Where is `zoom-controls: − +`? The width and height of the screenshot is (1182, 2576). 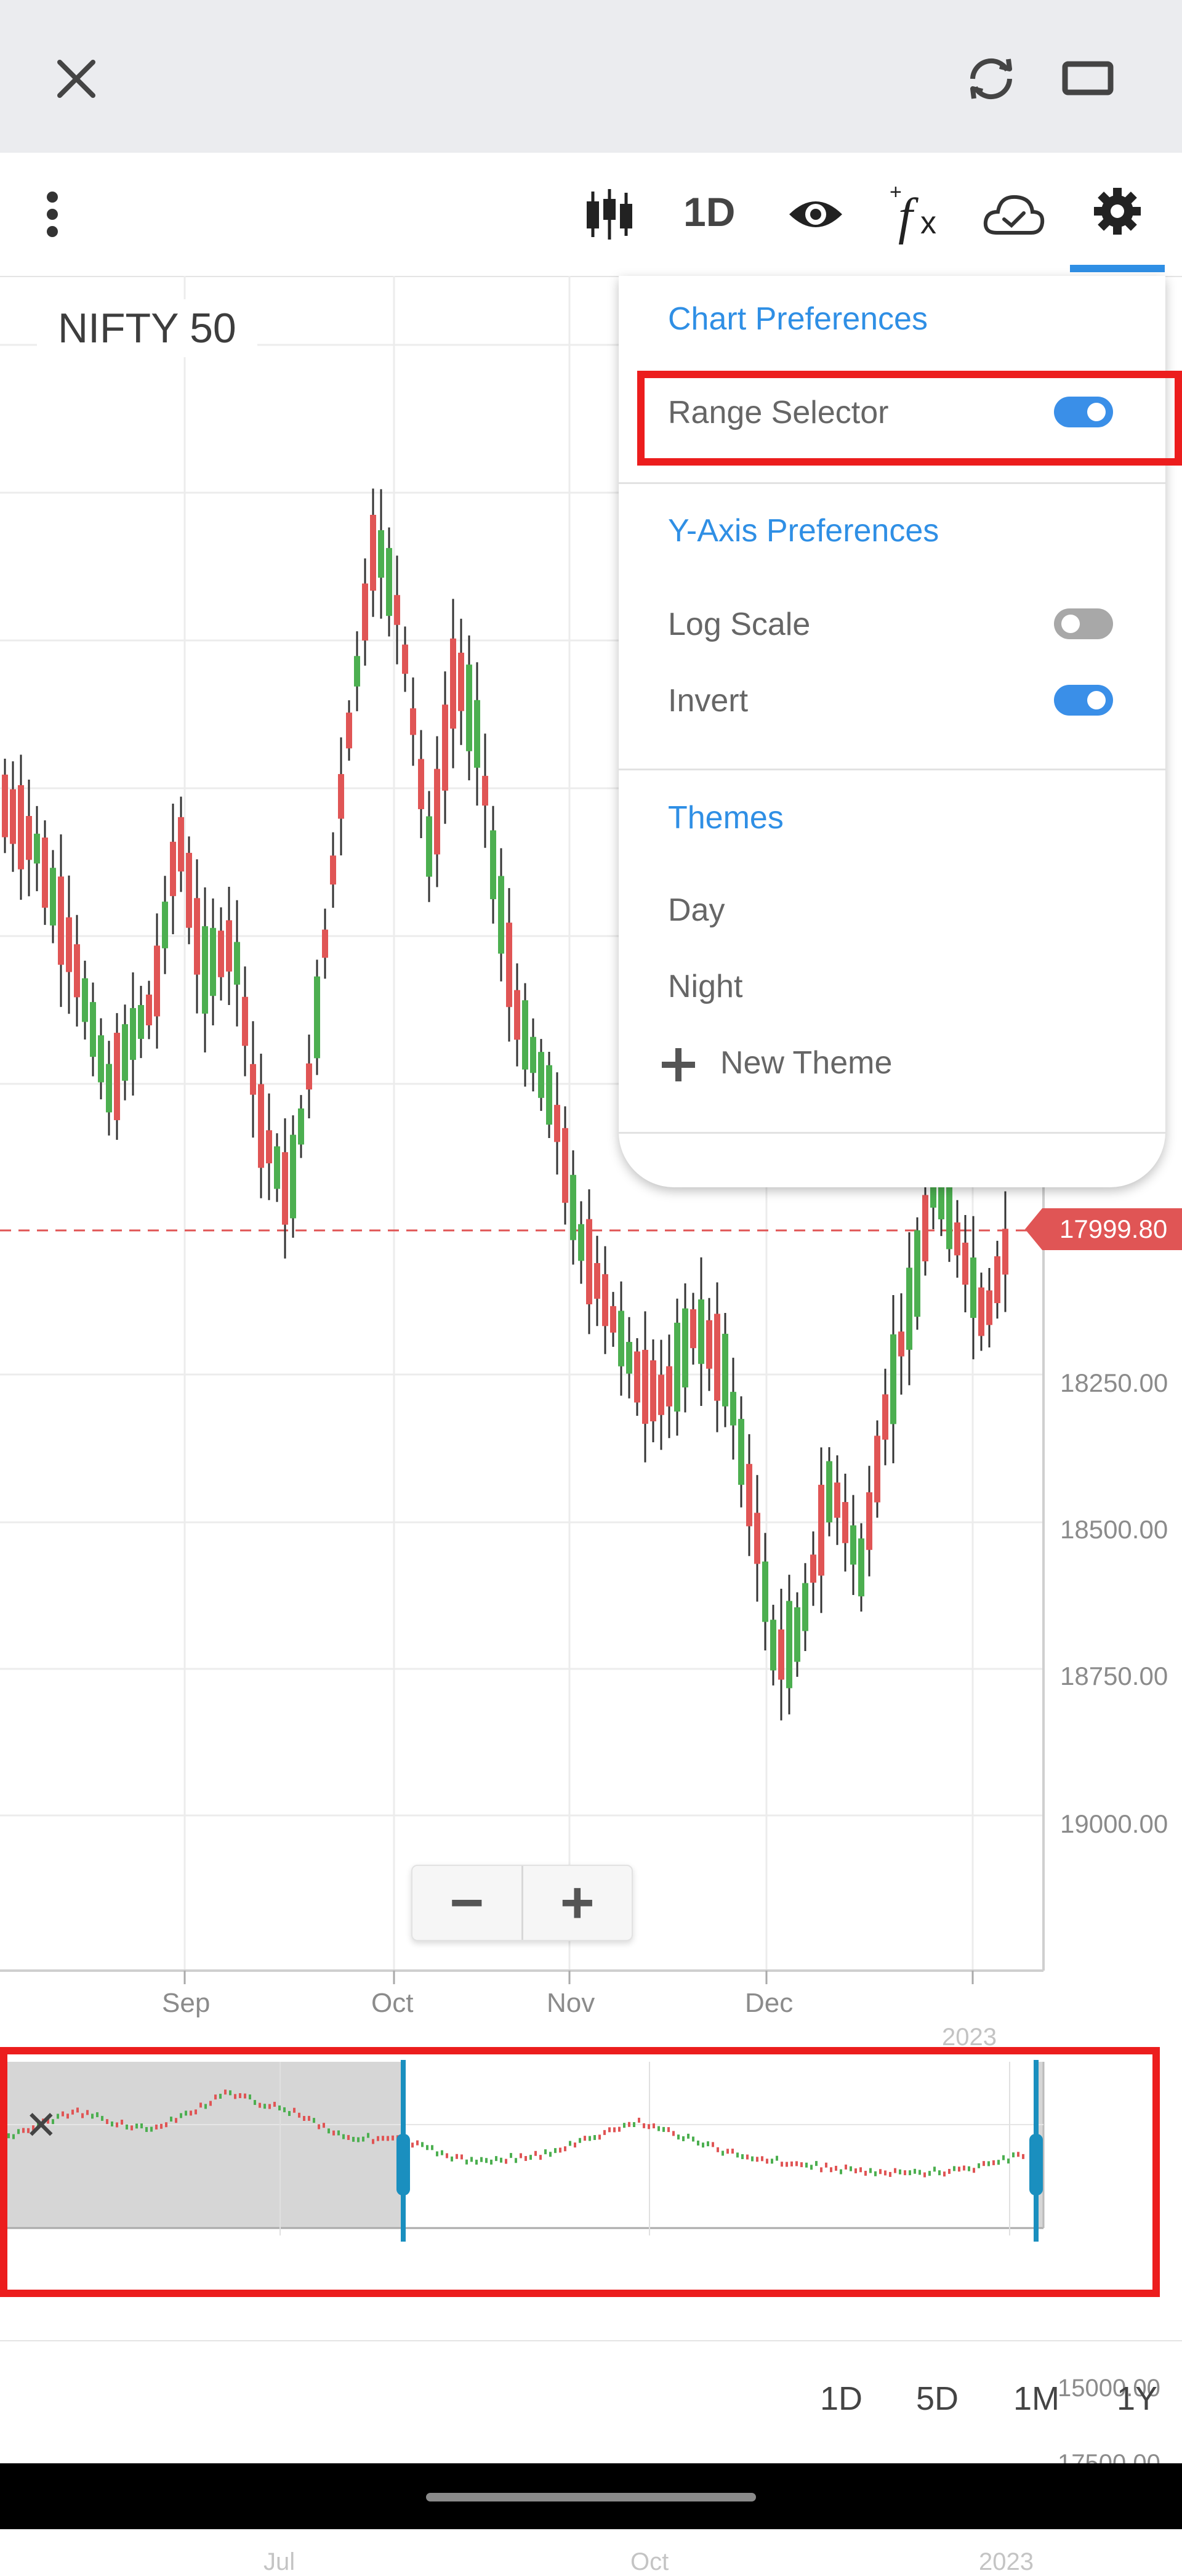 zoom-controls: − + is located at coordinates (522, 1903).